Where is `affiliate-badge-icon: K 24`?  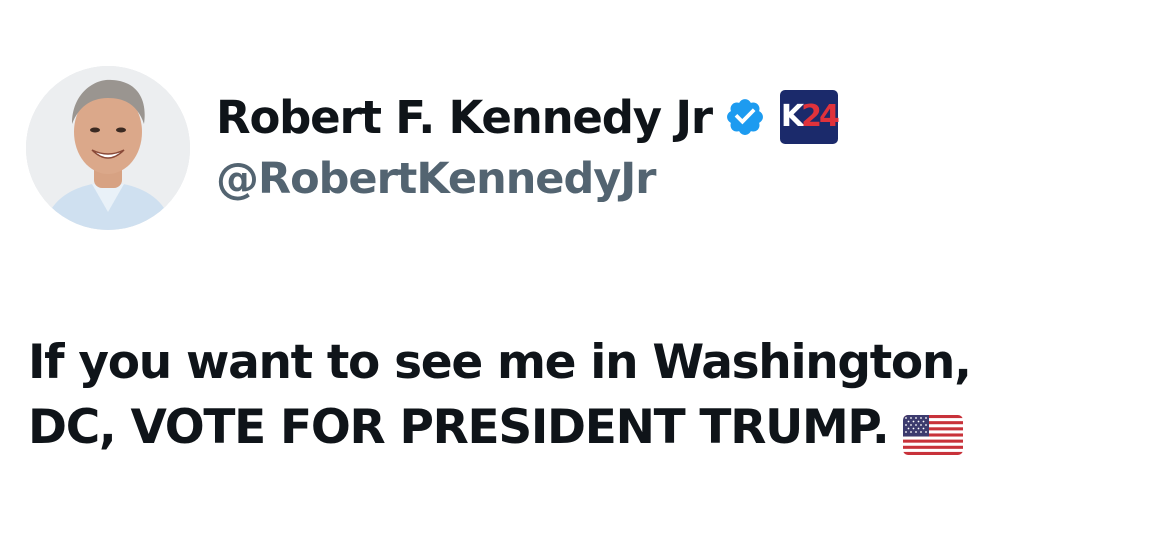 affiliate-badge-icon: K 24 is located at coordinates (809, 117).